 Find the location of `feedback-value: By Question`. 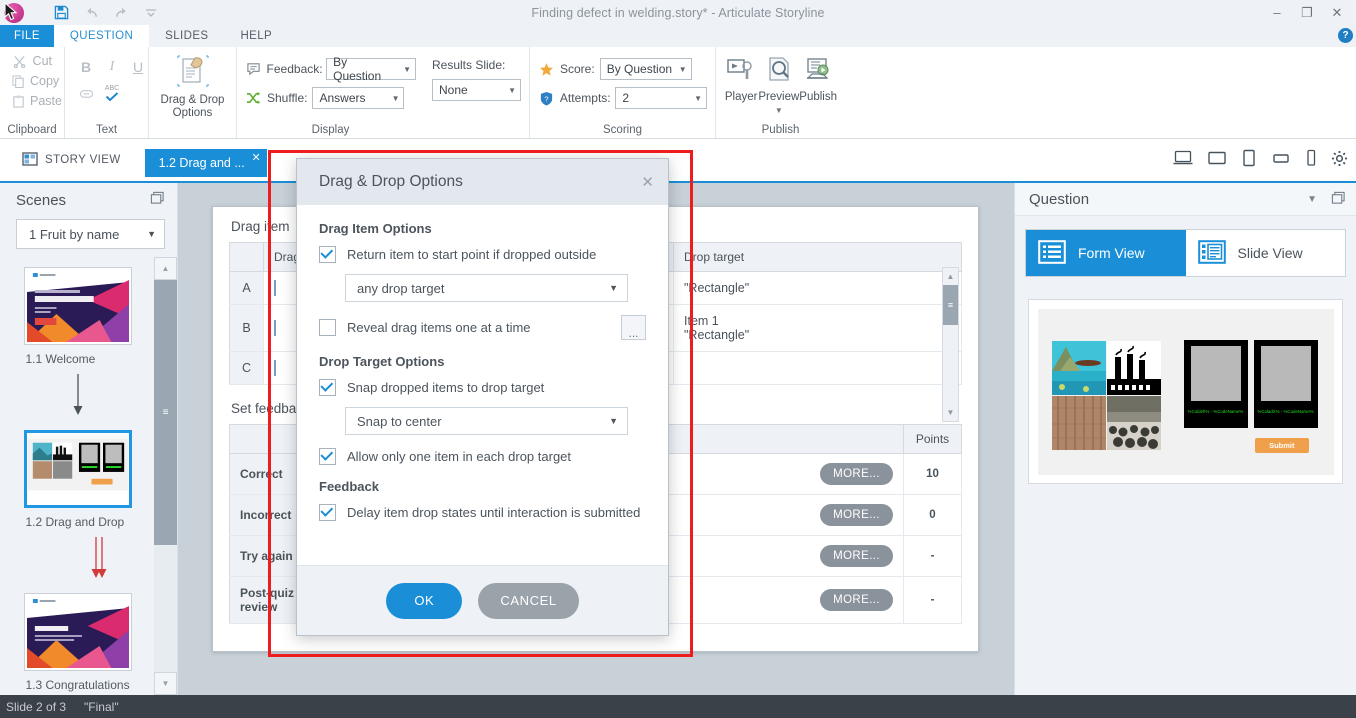

feedback-value: By Question is located at coordinates (357, 69).